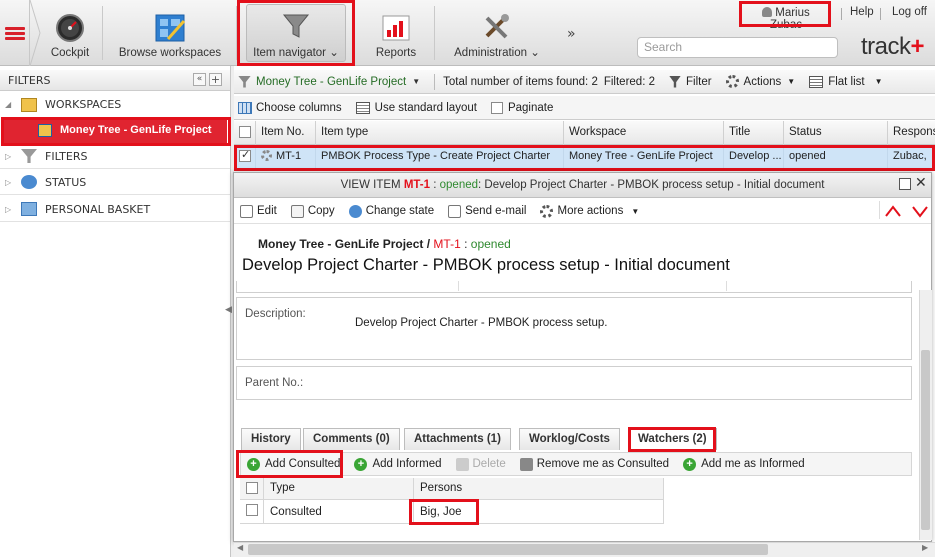 Image resolution: width=935 pixels, height=557 pixels. I want to click on paginate-checkbox: Paginate, so click(521, 107).